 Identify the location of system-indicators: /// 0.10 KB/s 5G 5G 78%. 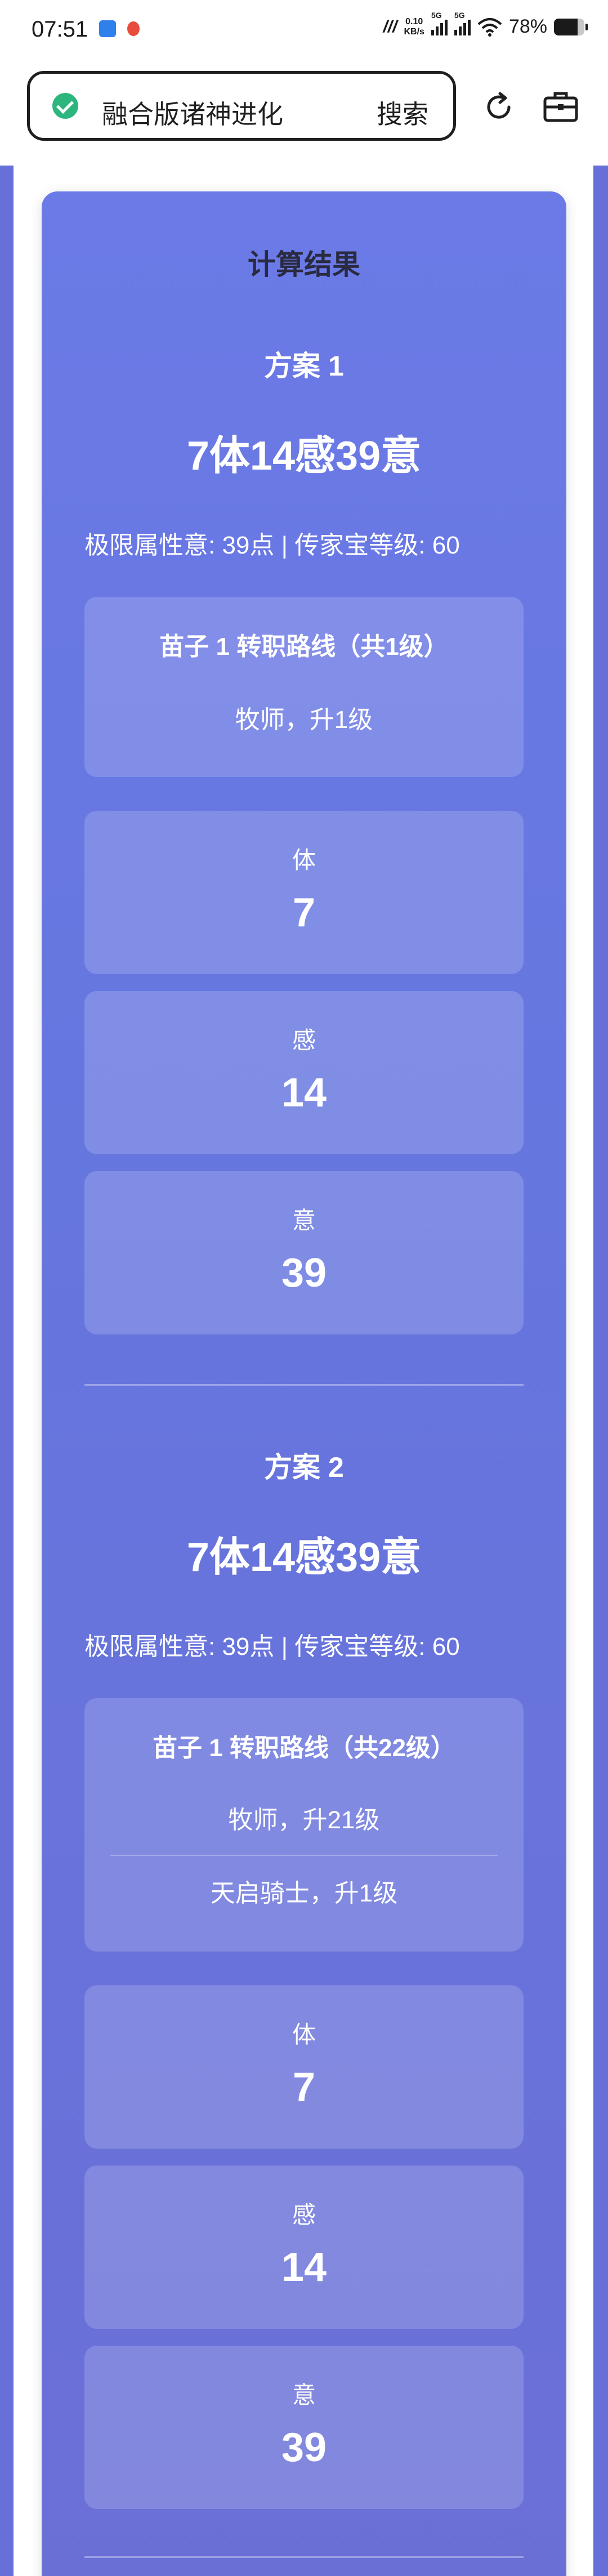
(486, 24).